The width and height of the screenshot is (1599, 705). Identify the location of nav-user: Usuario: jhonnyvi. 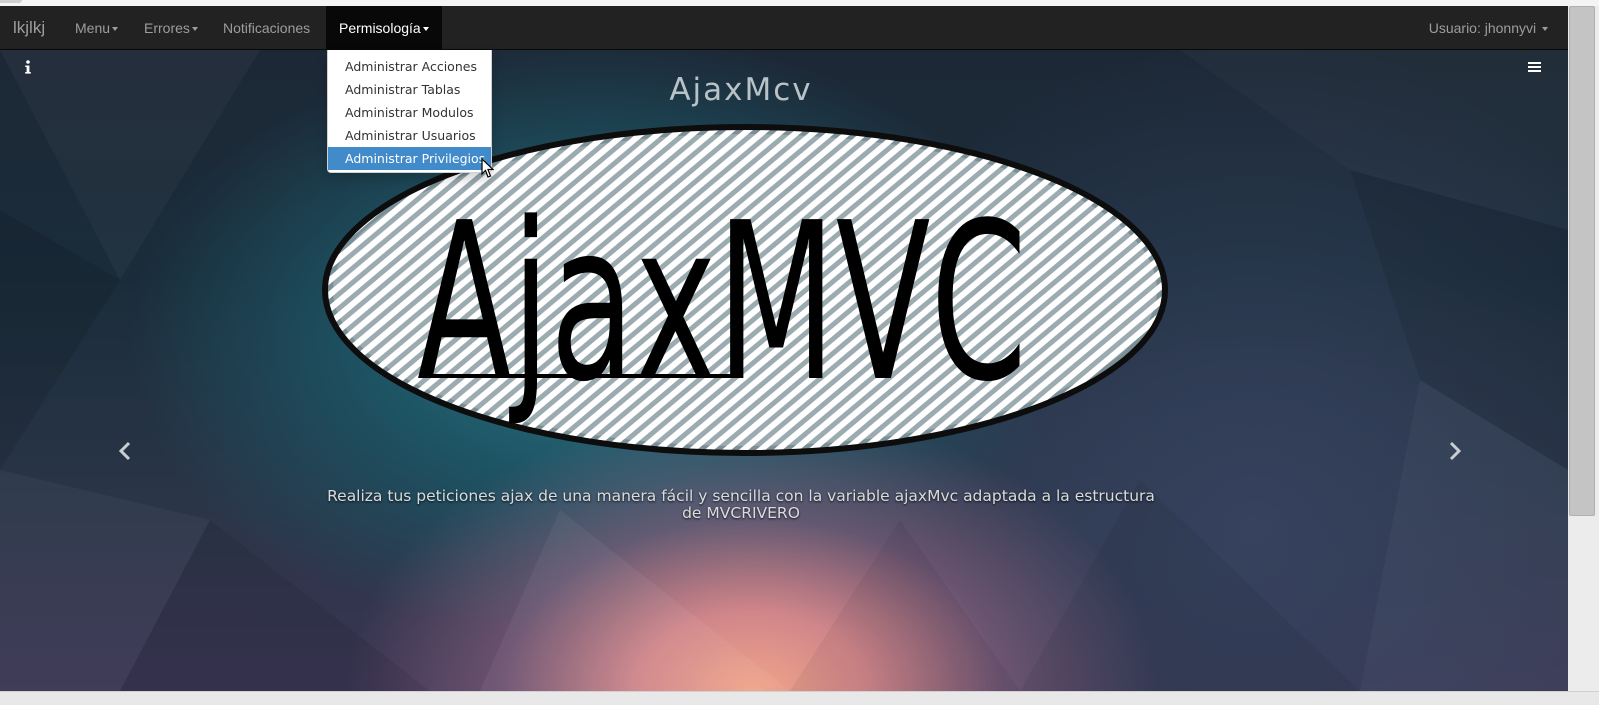
(1488, 28).